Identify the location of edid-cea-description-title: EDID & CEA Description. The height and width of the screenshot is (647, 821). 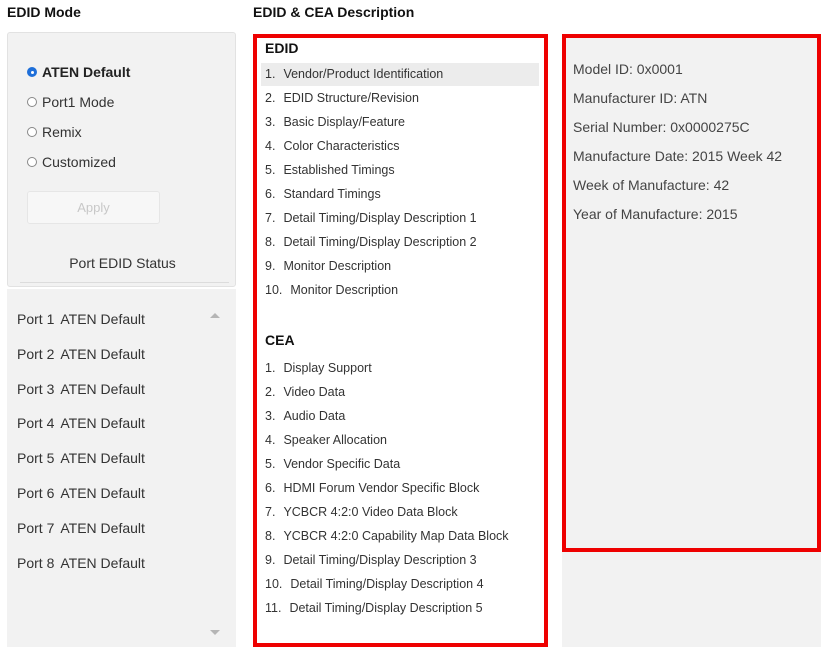
(334, 12).